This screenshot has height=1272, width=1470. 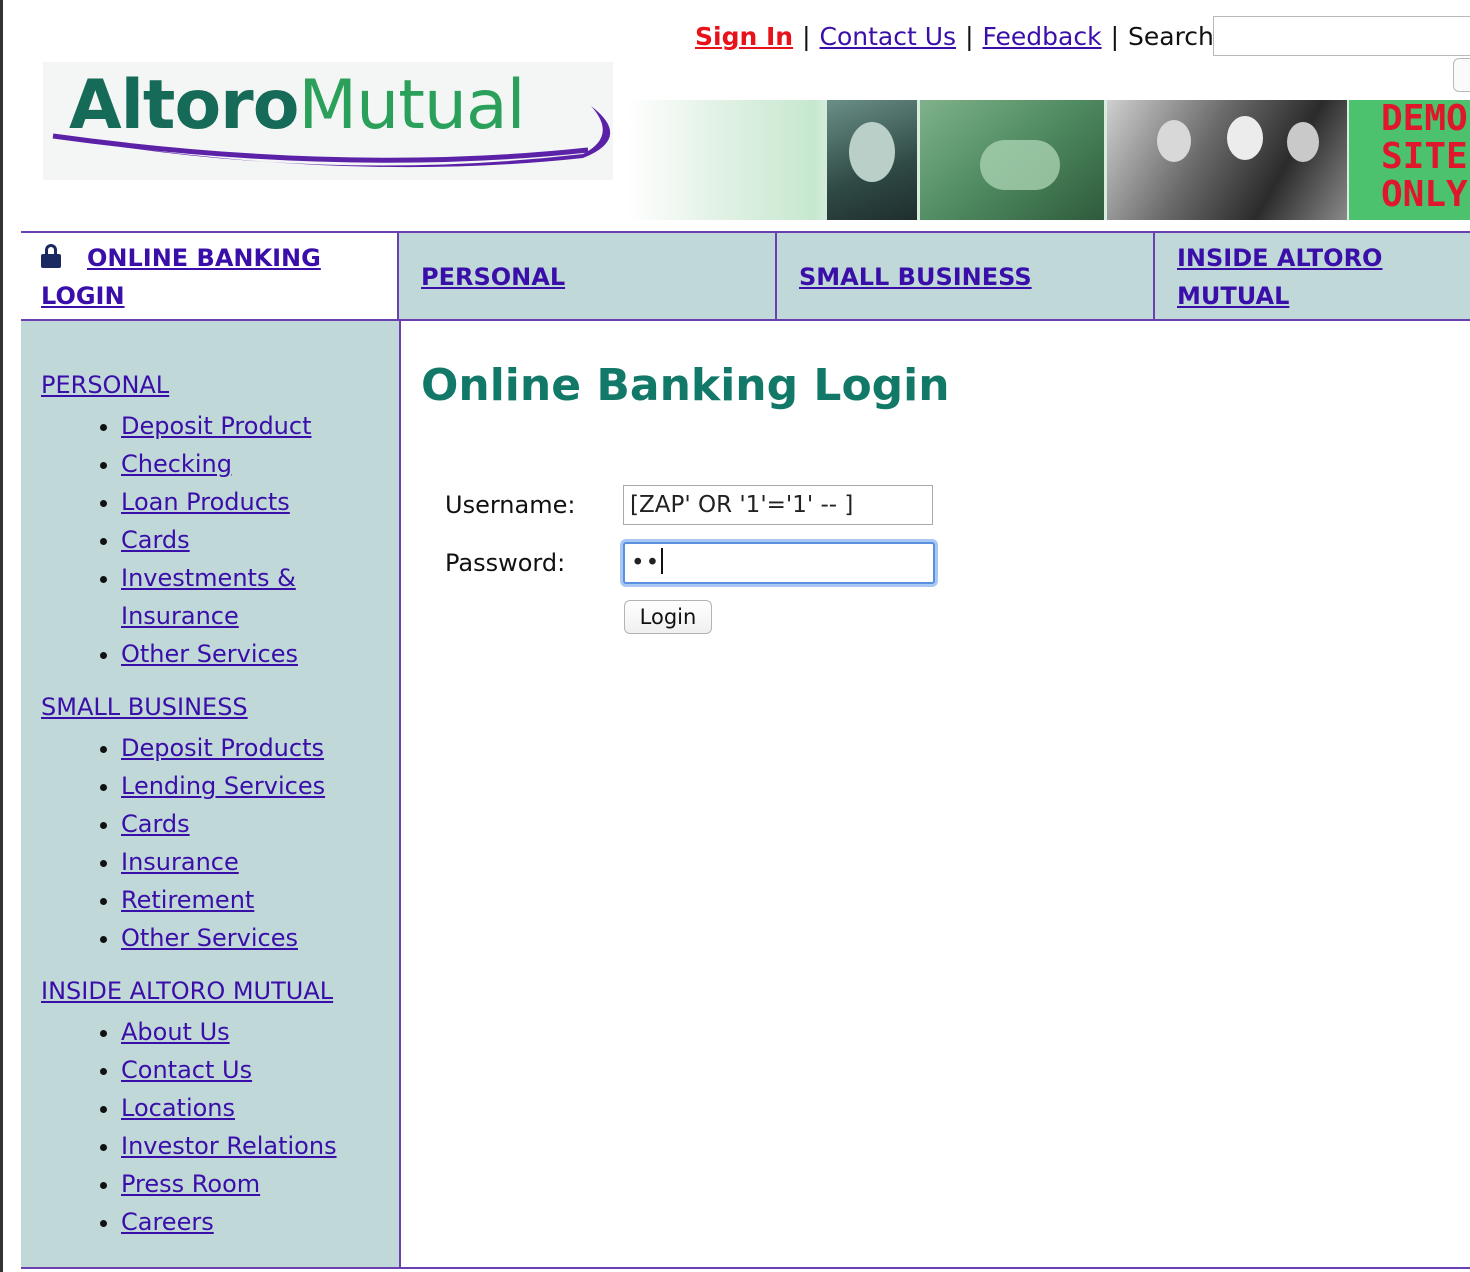 What do you see at coordinates (222, 748) in the screenshot?
I see `sidebar-item-deposit-products: Deposit Products` at bounding box center [222, 748].